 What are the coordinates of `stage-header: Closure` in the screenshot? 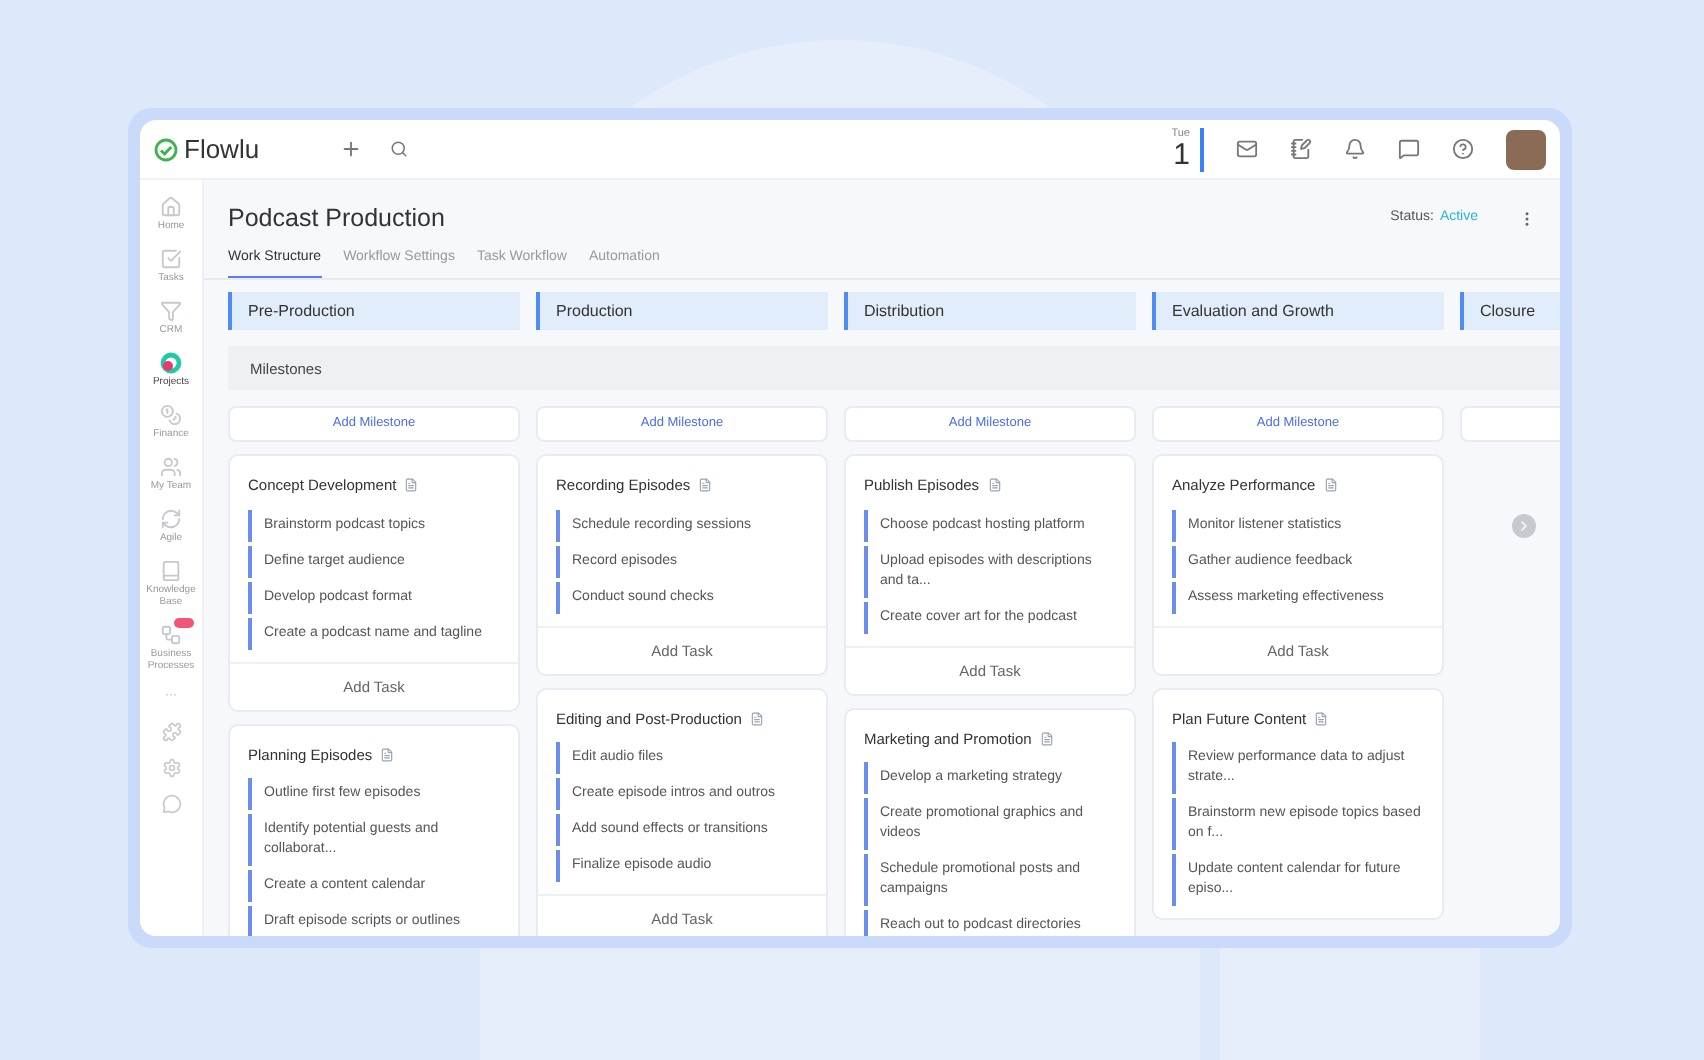 It's located at (1510, 311).